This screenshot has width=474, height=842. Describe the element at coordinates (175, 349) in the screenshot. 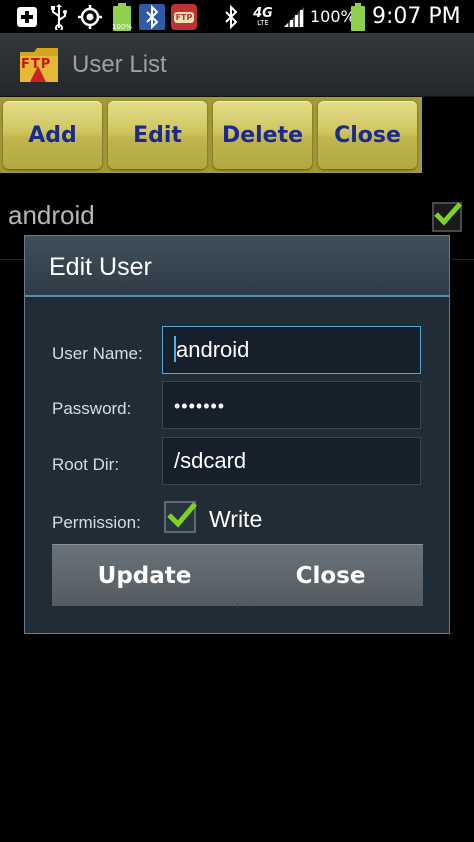

I see `text-cursor` at that location.